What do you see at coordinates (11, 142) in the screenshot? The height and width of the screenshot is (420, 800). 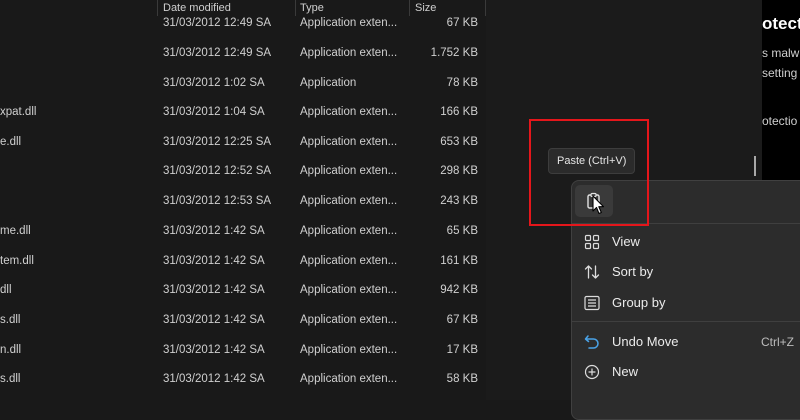 I see `file-name: e.dll` at bounding box center [11, 142].